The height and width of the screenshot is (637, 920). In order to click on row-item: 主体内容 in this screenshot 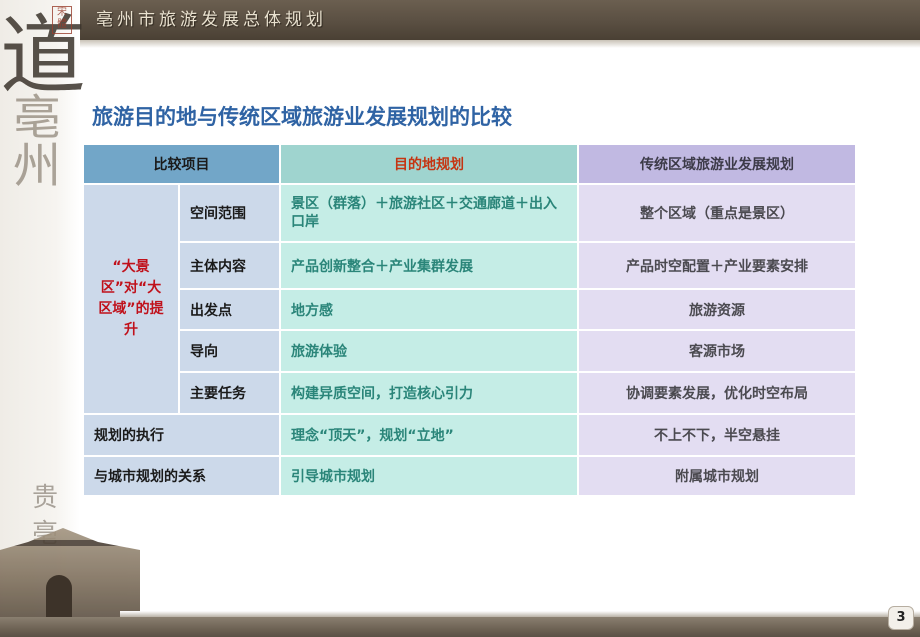, I will do `click(230, 266)`.